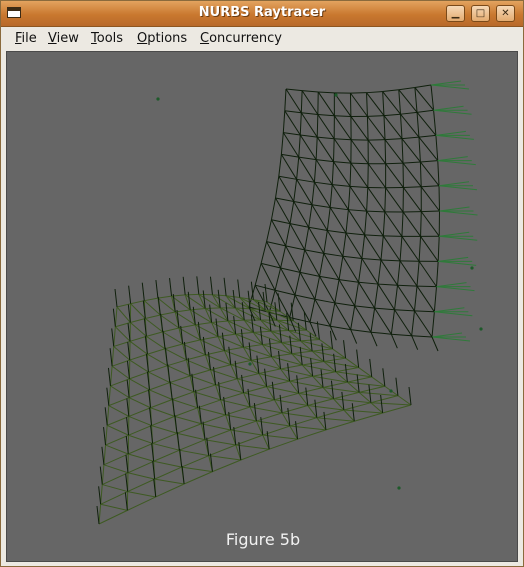 This screenshot has height=567, width=524. What do you see at coordinates (26, 38) in the screenshot?
I see `menu-file: File` at bounding box center [26, 38].